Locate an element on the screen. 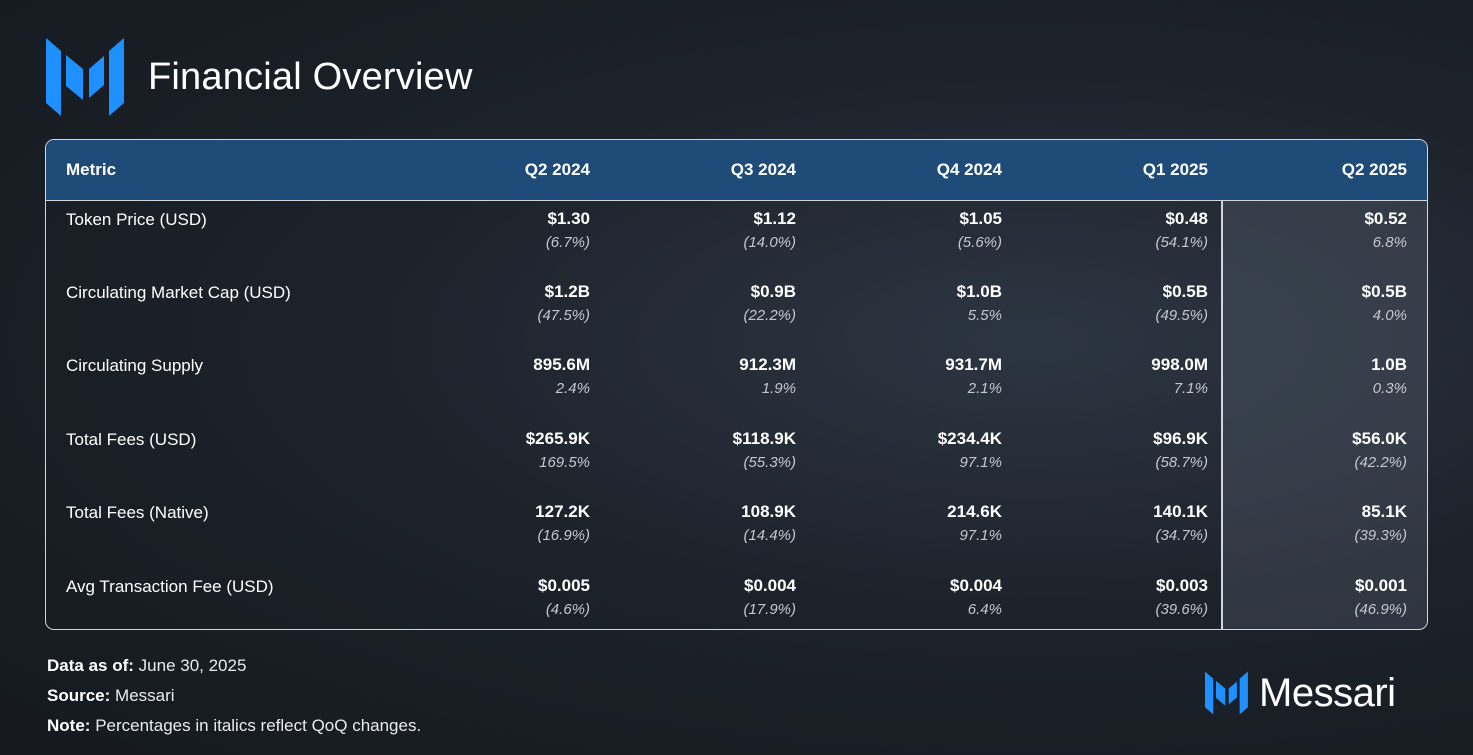  cell-value: $1.2B is located at coordinates (567, 291).